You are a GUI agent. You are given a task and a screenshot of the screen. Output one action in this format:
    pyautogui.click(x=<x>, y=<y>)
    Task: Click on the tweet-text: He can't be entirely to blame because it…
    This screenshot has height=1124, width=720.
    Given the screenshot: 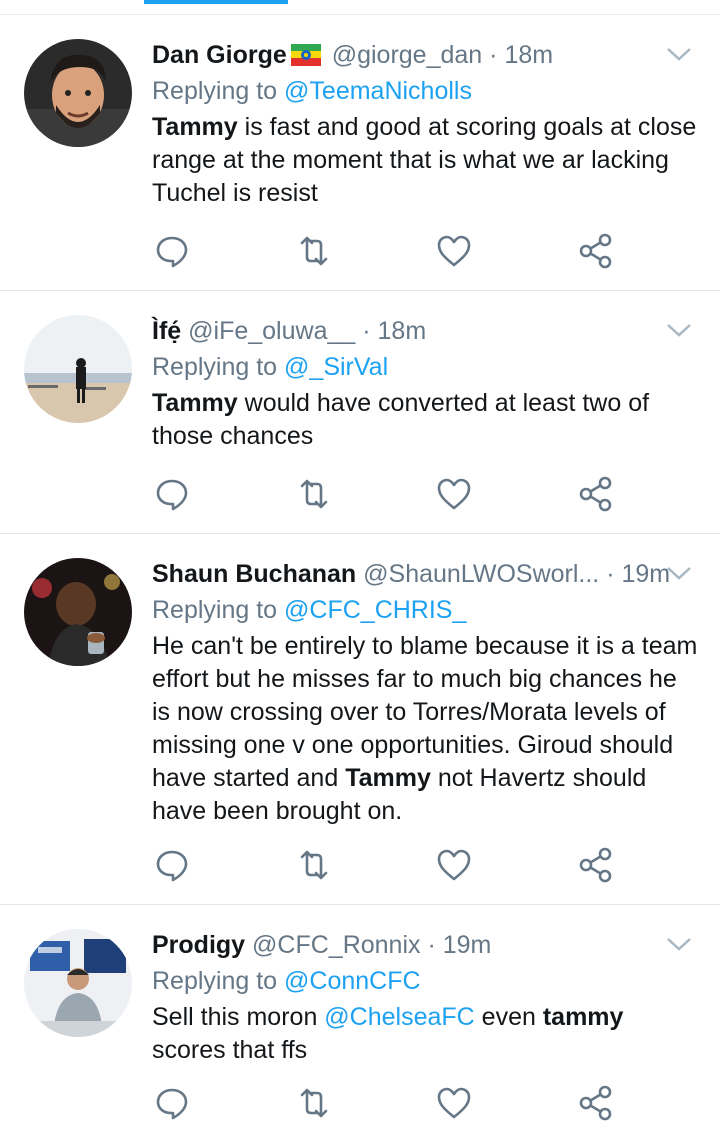 What is the action you would take?
    pyautogui.click(x=426, y=729)
    